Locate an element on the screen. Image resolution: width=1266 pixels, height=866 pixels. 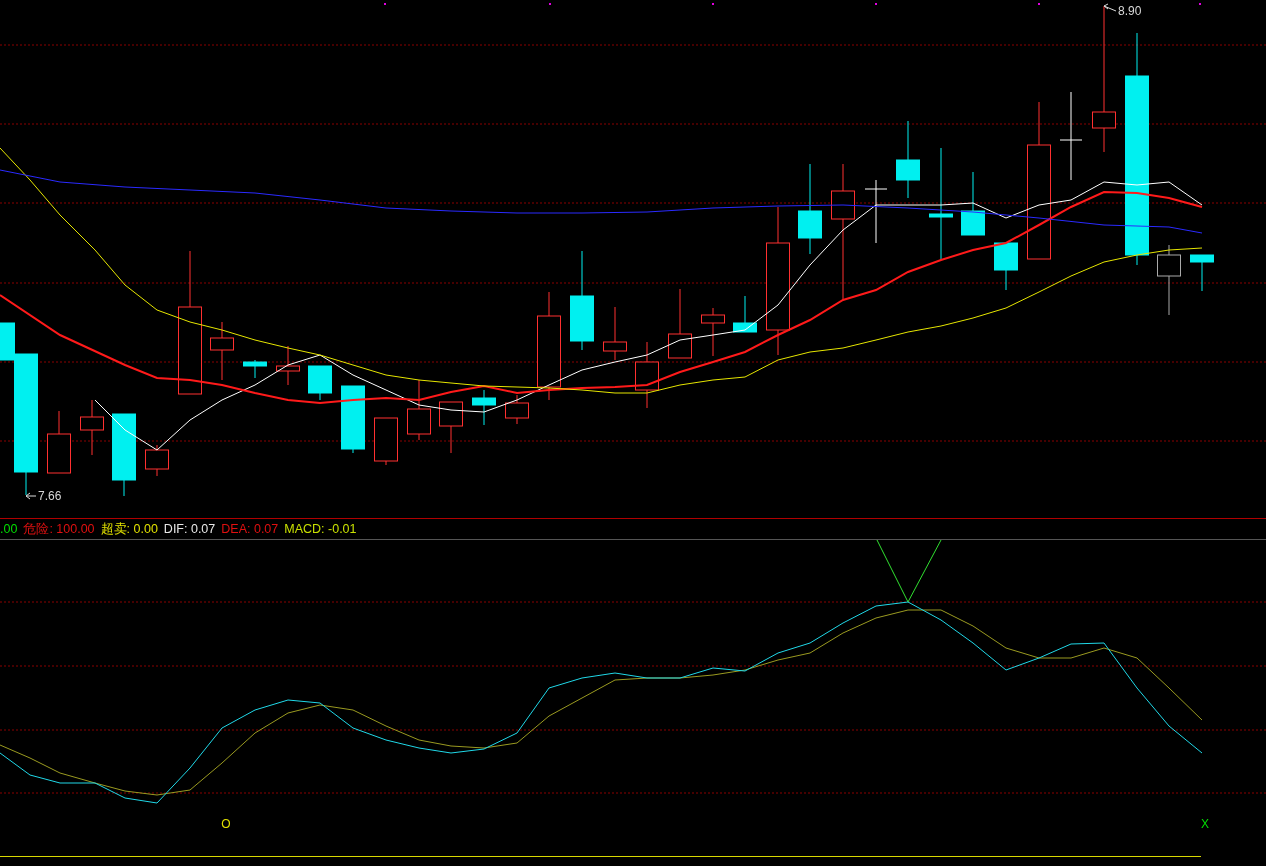
legend-value: 危险: 100.00 is located at coordinates (59, 529).